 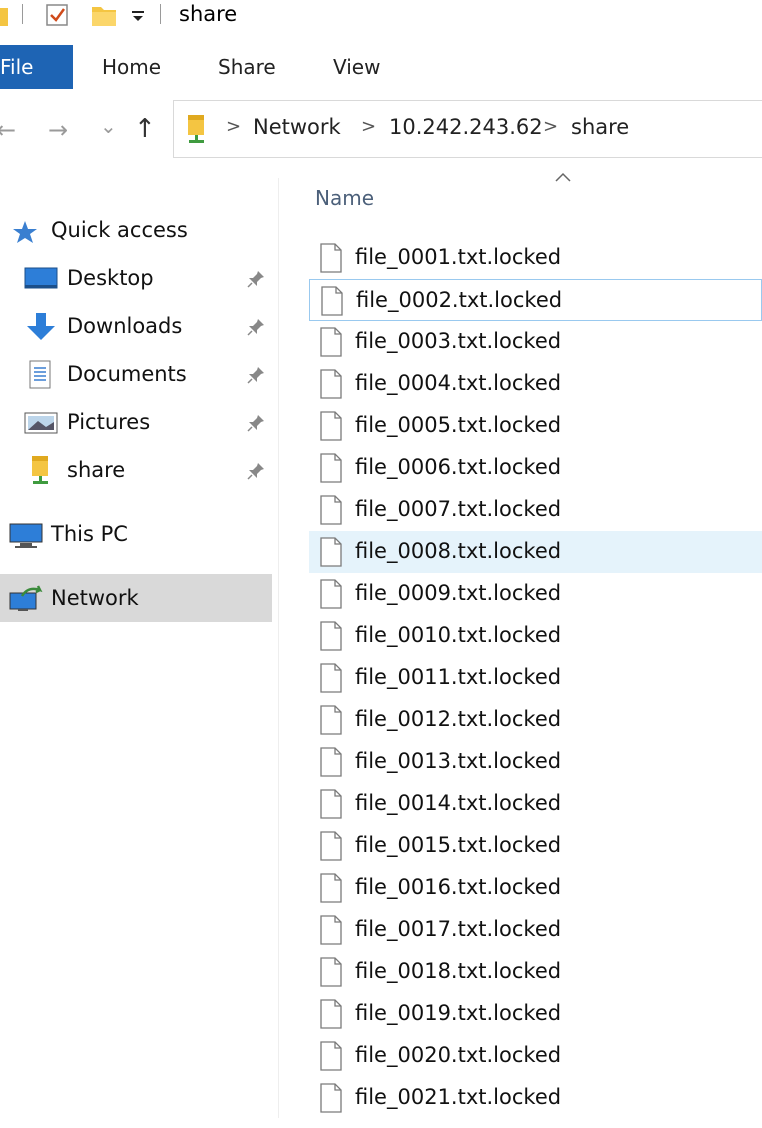 What do you see at coordinates (458, 971) in the screenshot?
I see `file-name: file_0018.txt.locked` at bounding box center [458, 971].